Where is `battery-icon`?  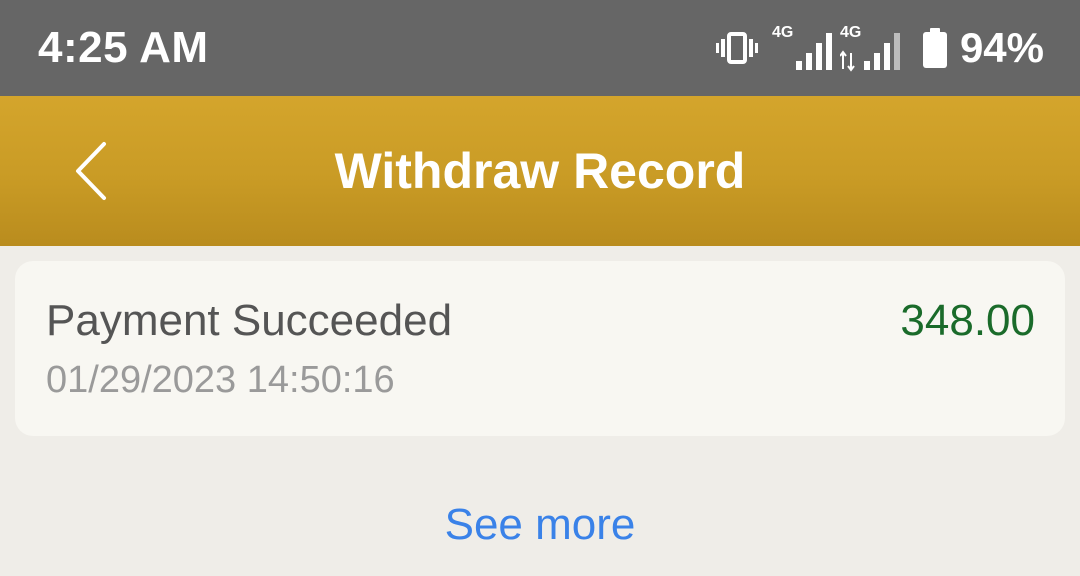 battery-icon is located at coordinates (934, 48).